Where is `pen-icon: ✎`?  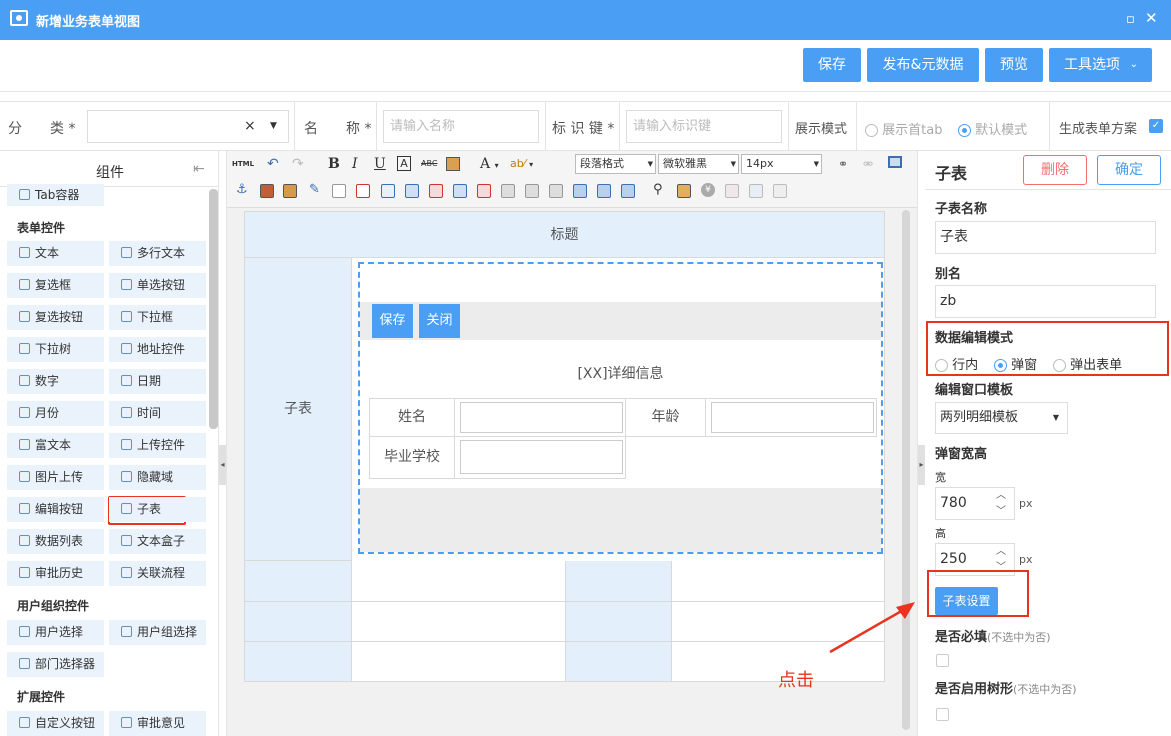
pen-icon: ✎ is located at coordinates (314, 189).